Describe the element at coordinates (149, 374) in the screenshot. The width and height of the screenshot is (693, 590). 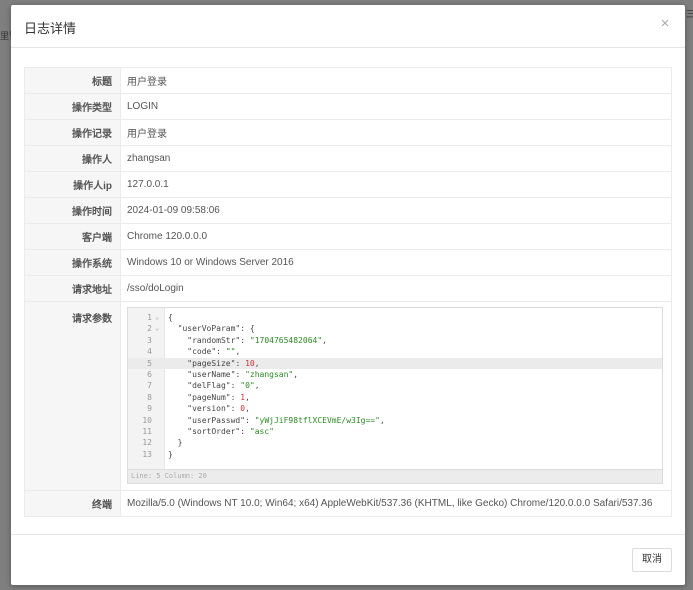
I see `line-number: 6` at that location.